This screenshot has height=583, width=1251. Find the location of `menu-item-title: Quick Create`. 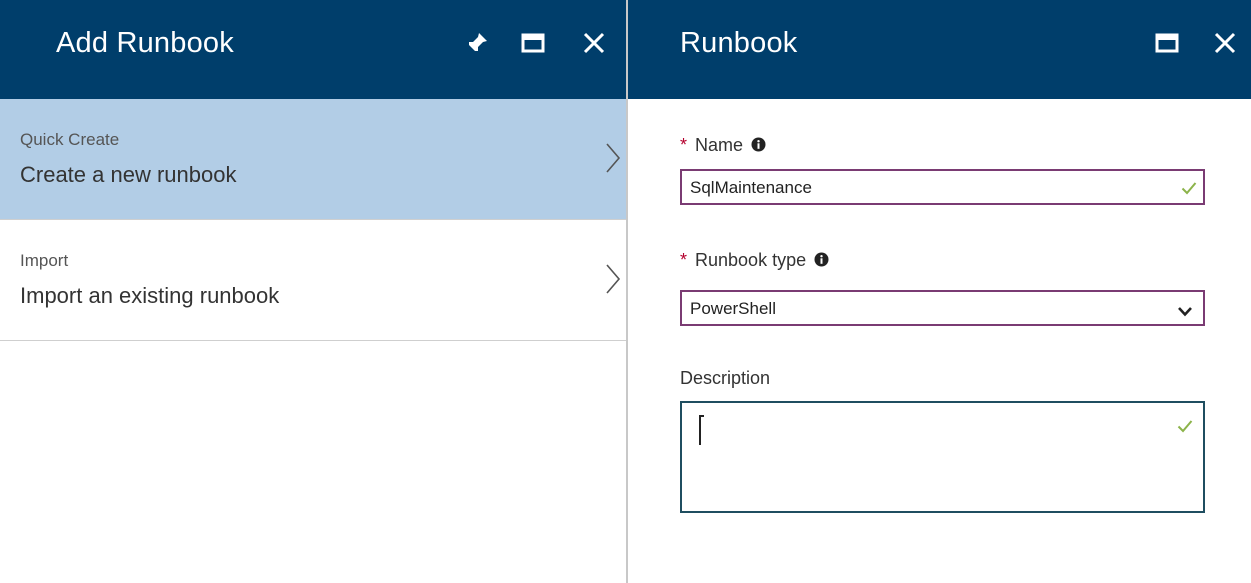

menu-item-title: Quick Create is located at coordinates (70, 139).